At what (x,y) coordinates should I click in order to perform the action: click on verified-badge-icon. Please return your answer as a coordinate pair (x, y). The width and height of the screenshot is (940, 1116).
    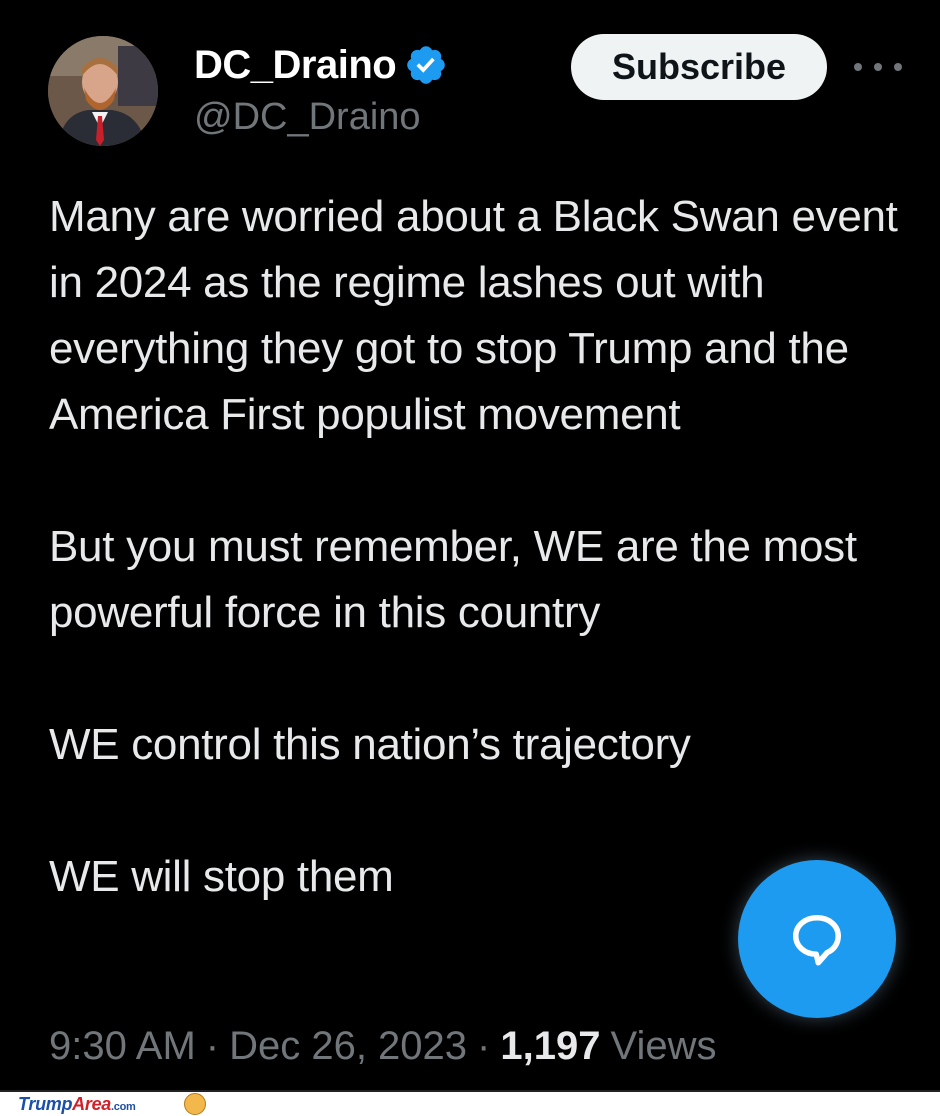
    Looking at the image, I should click on (426, 65).